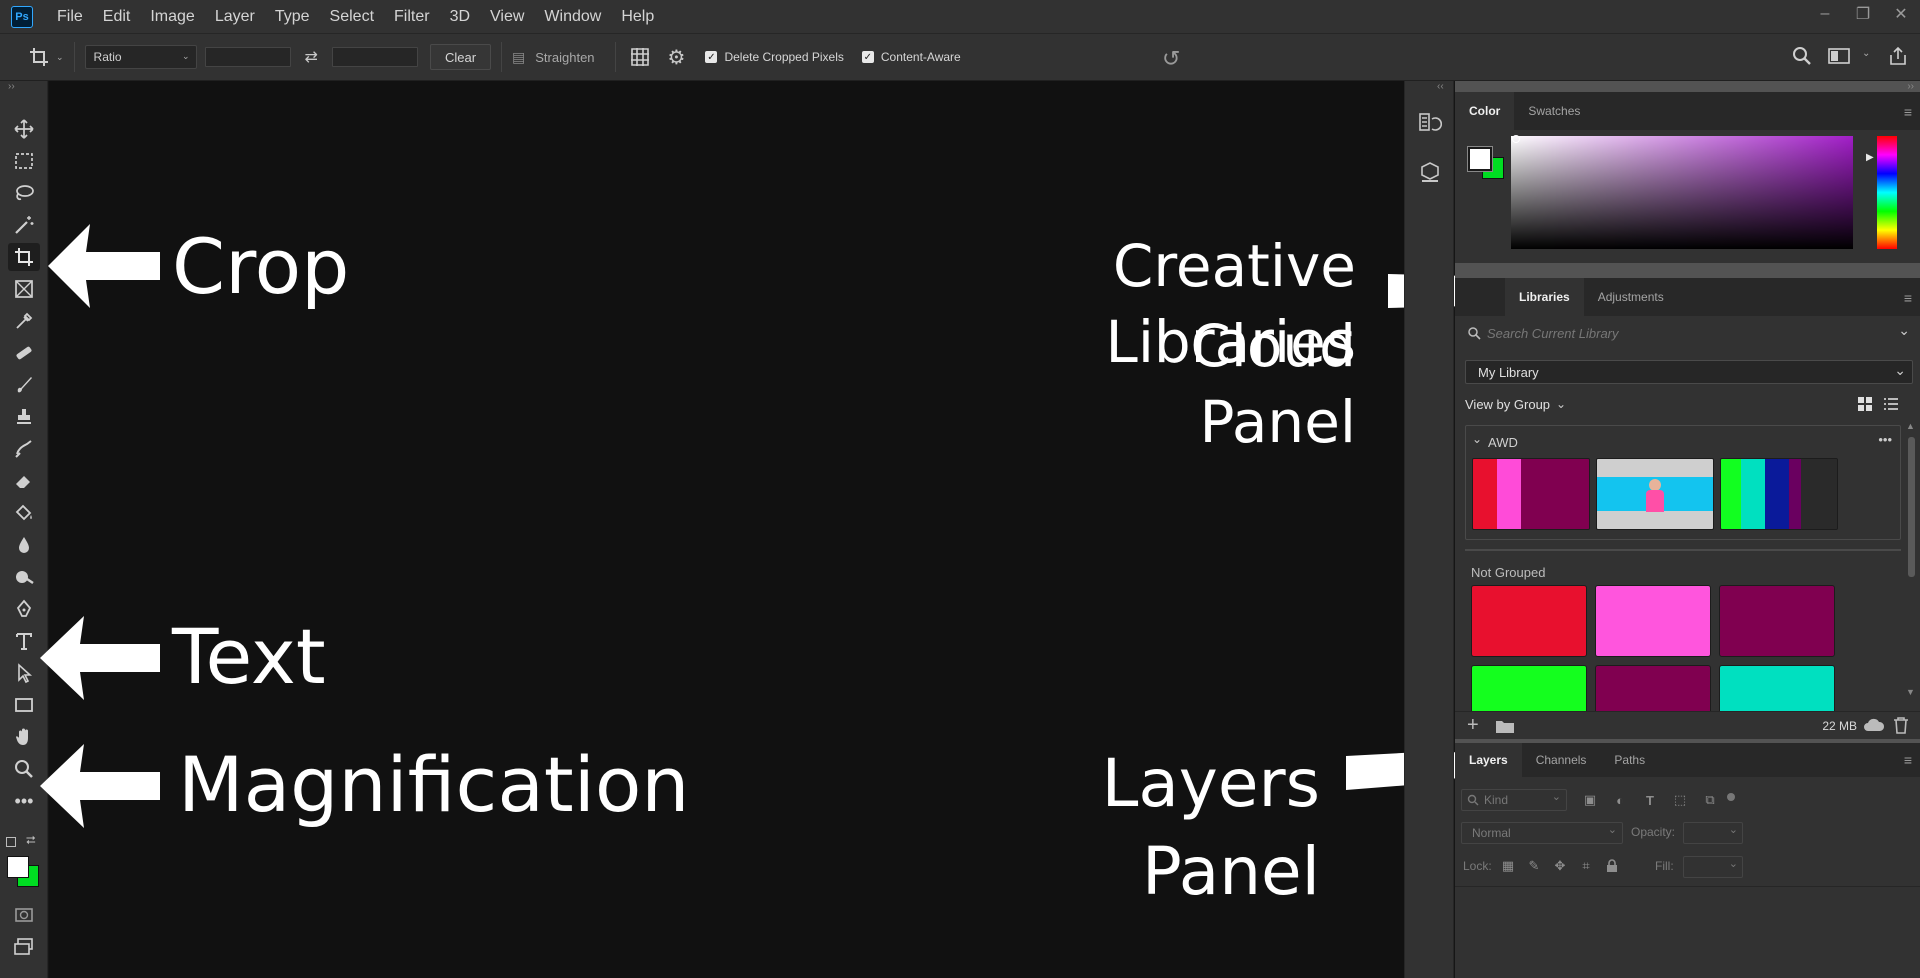 This screenshot has width=1920, height=978. I want to click on more-options-icon: •••, so click(1885, 439).